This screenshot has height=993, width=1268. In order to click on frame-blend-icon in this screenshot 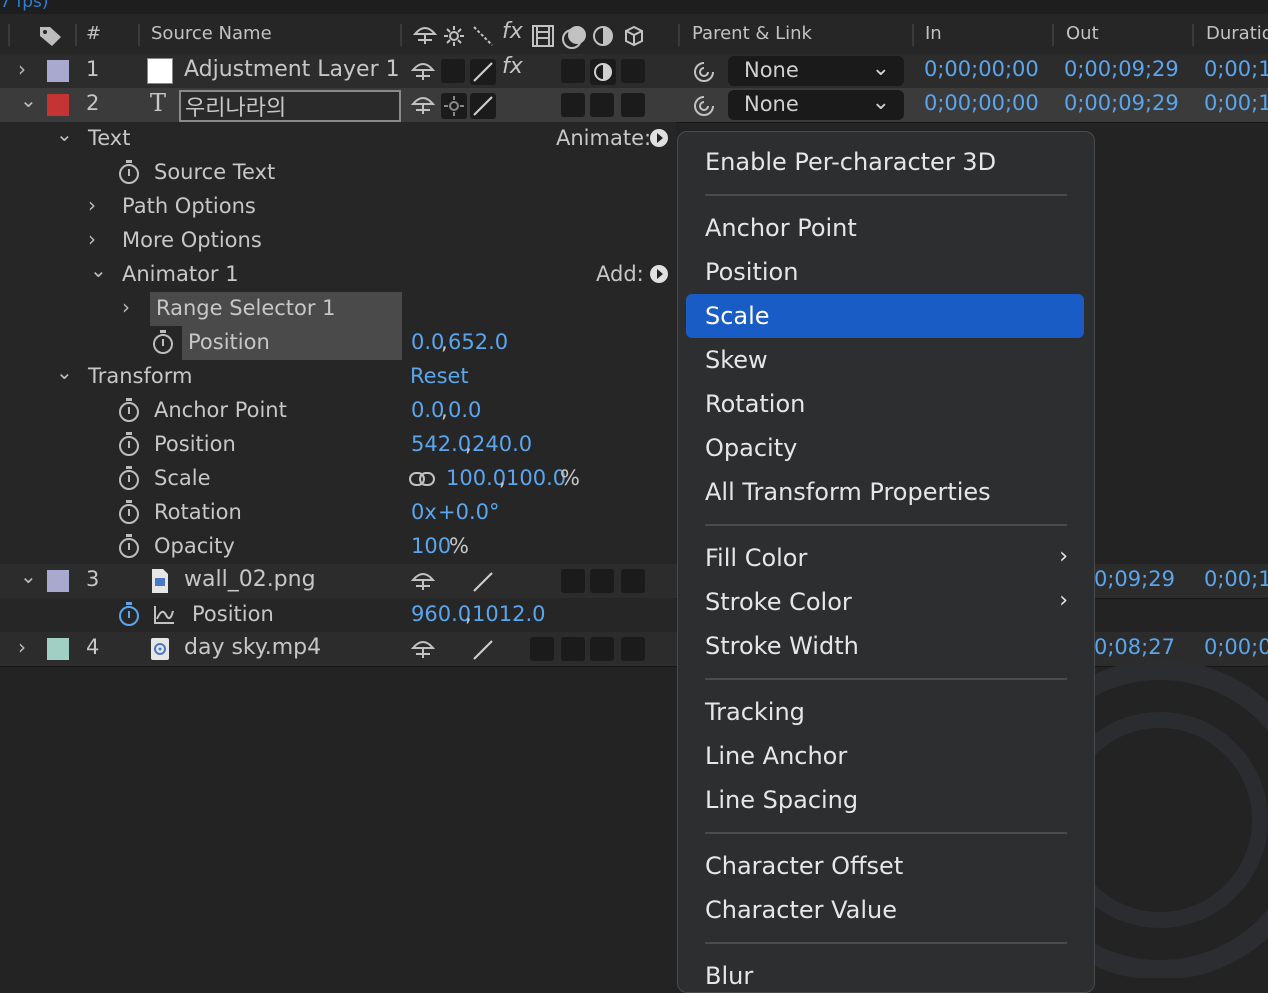, I will do `click(543, 36)`.